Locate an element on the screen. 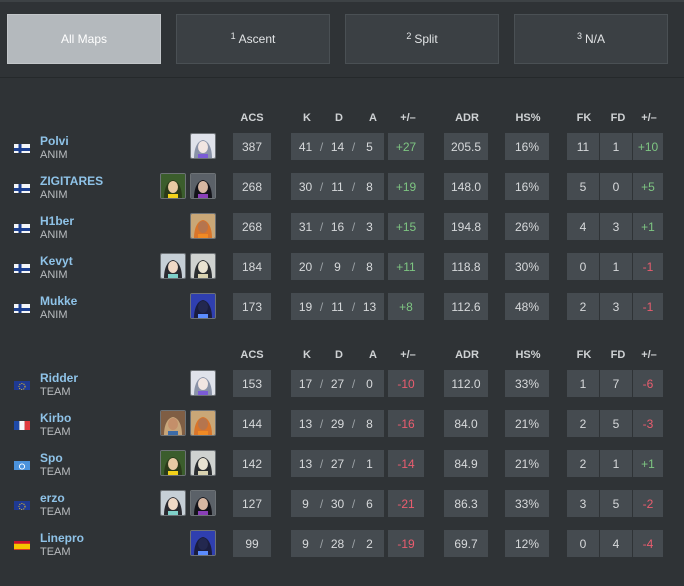 The width and height of the screenshot is (684, 586). agent-reyna-icon is located at coordinates (203, 503).